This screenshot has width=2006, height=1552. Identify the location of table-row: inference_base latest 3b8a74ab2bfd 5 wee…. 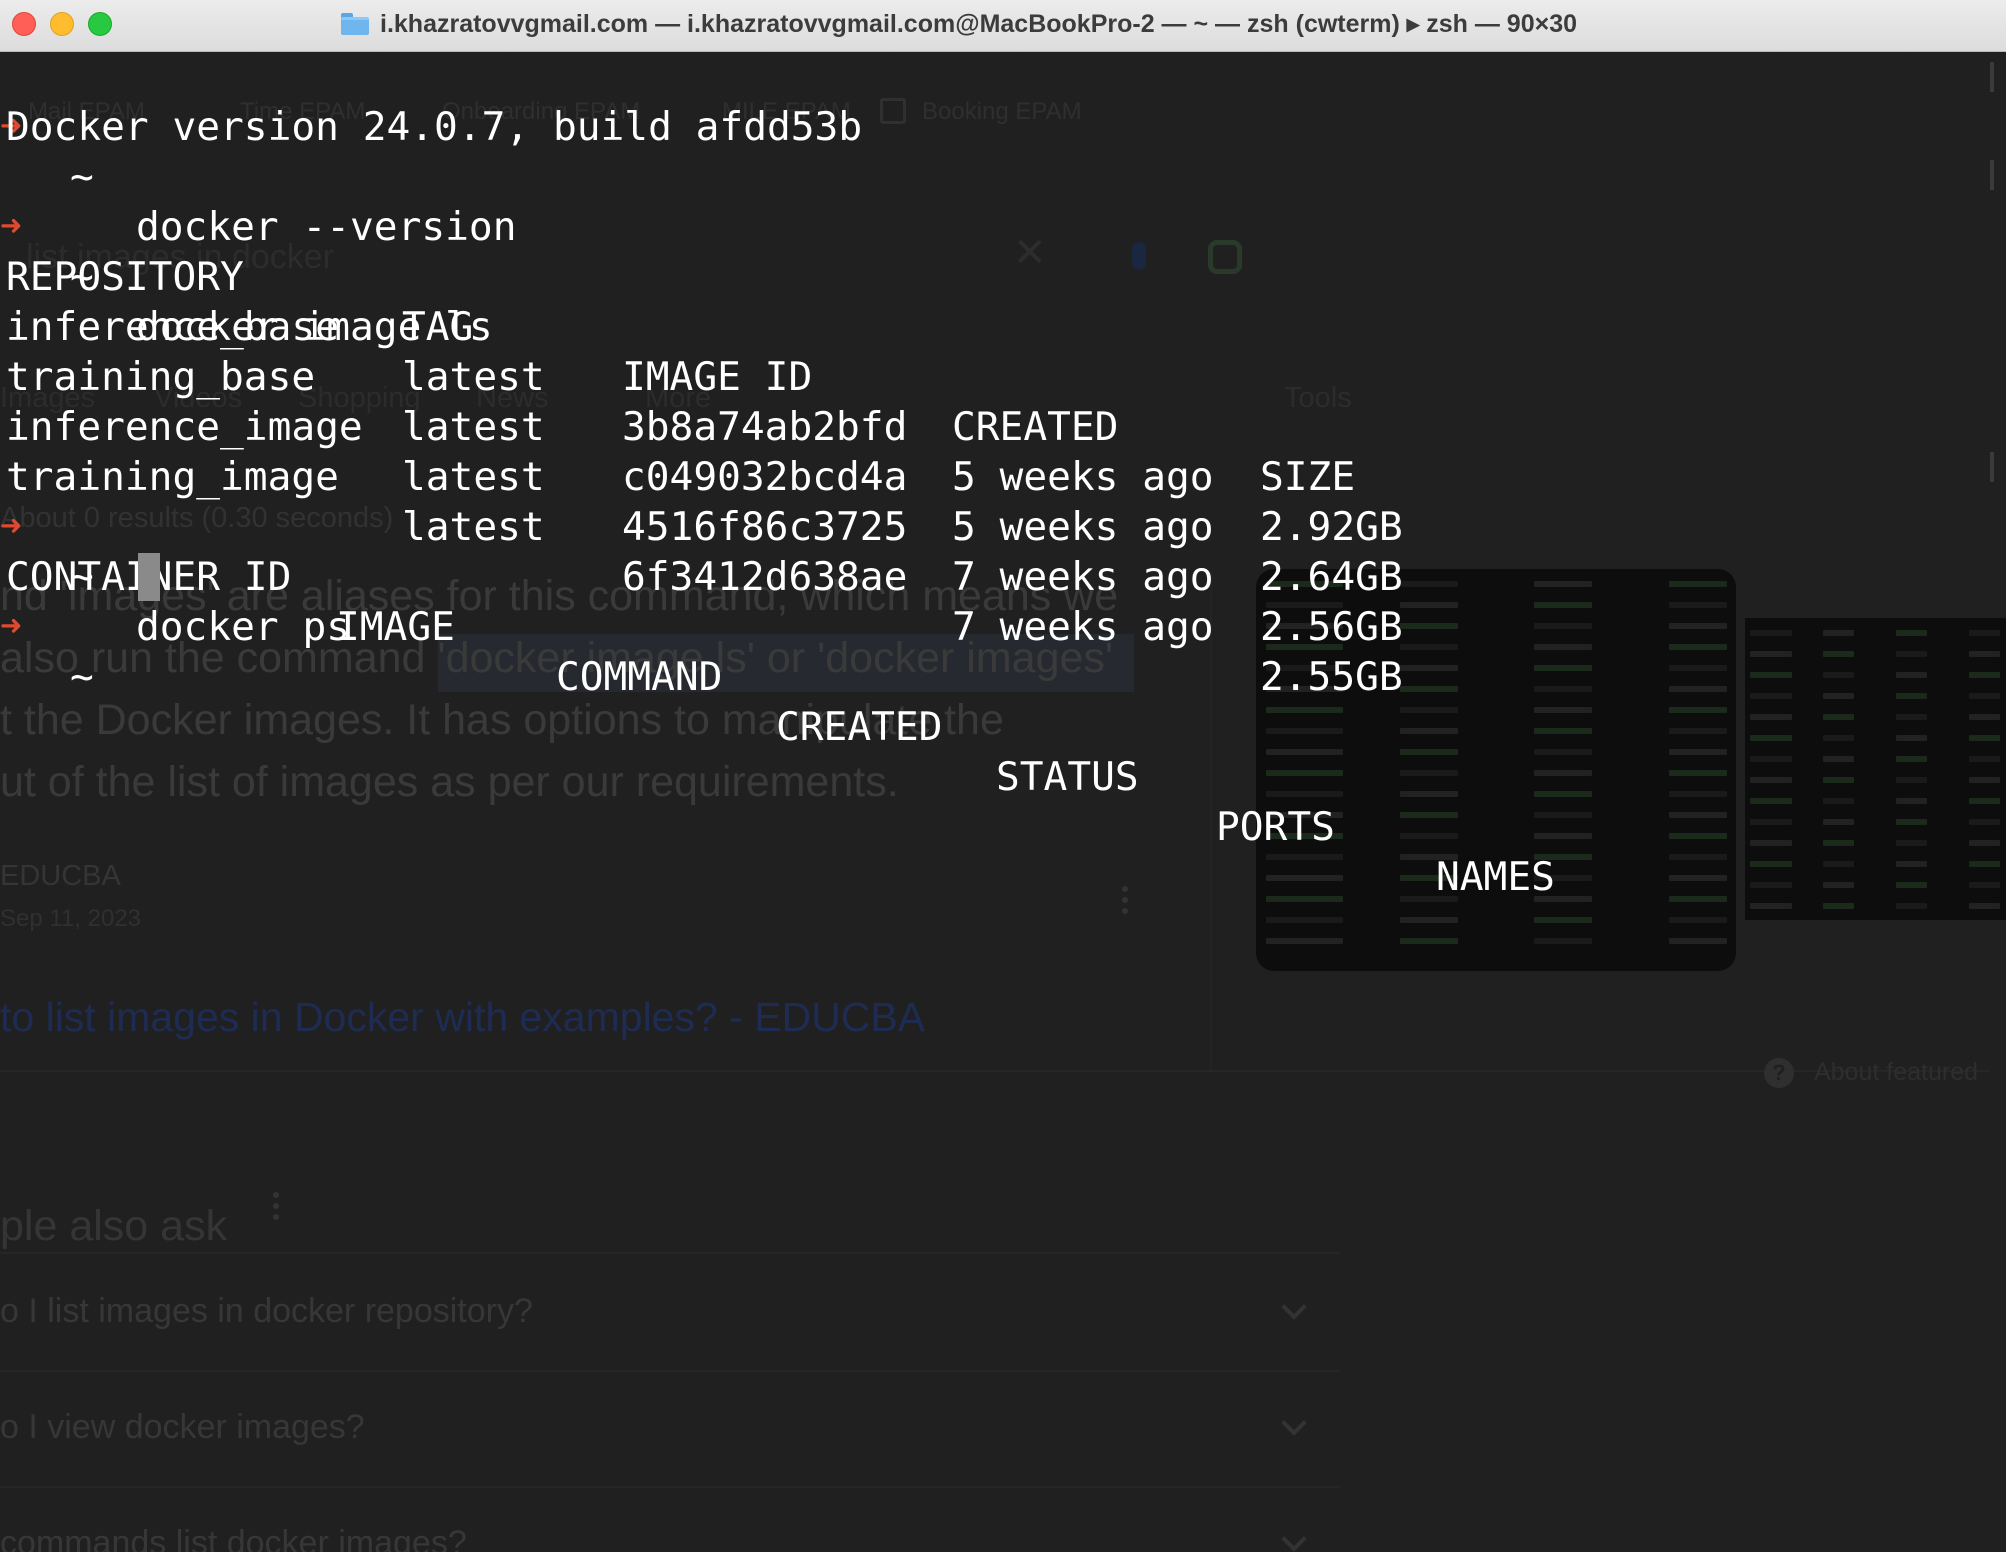
(701, 401).